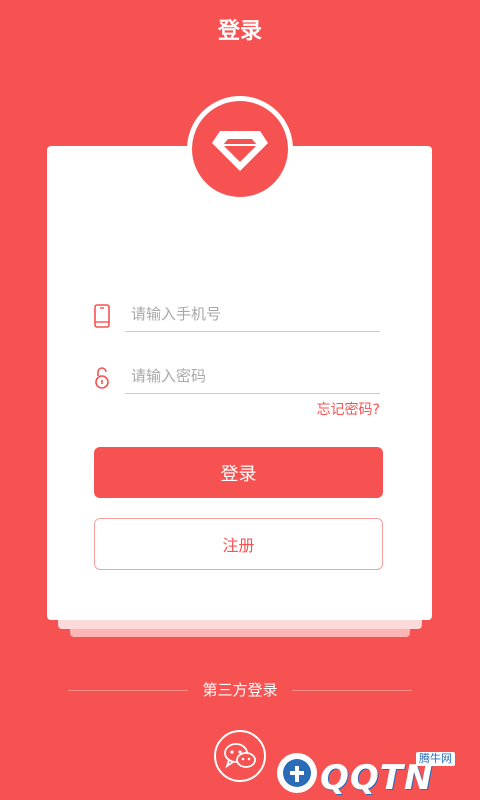 The image size is (480, 800). What do you see at coordinates (240, 690) in the screenshot?
I see `third-party-login-label: 第三方登录` at bounding box center [240, 690].